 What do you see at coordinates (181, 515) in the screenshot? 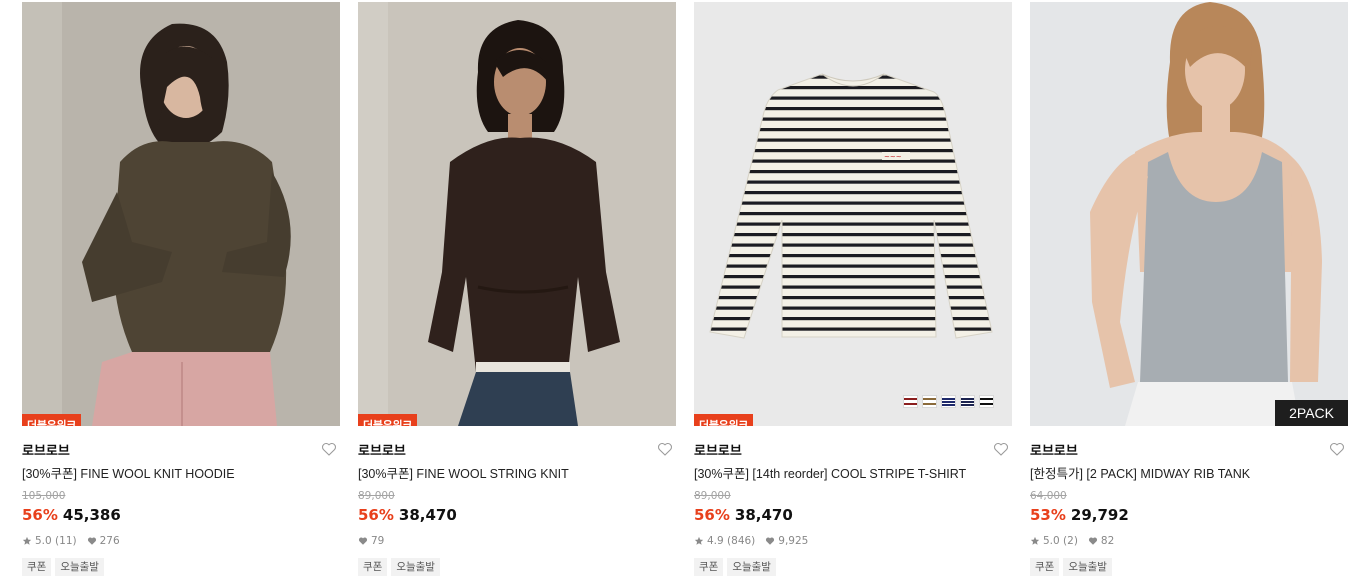
I see `price-row: 56% 45,386` at bounding box center [181, 515].